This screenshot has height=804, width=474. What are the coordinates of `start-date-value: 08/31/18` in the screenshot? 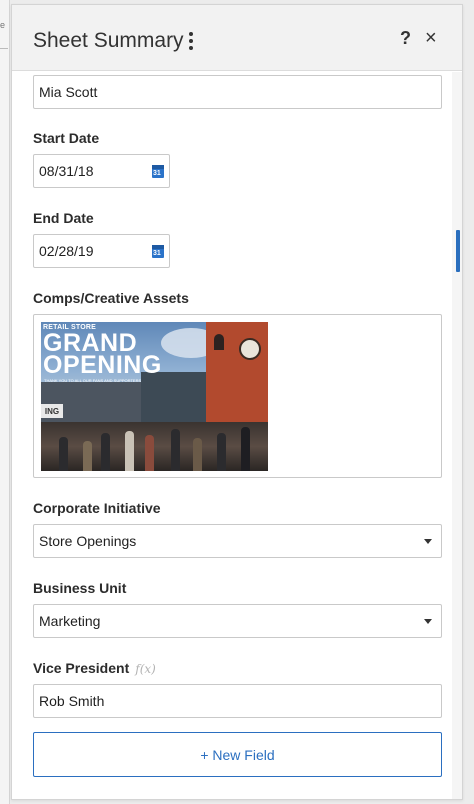 It's located at (66, 171).